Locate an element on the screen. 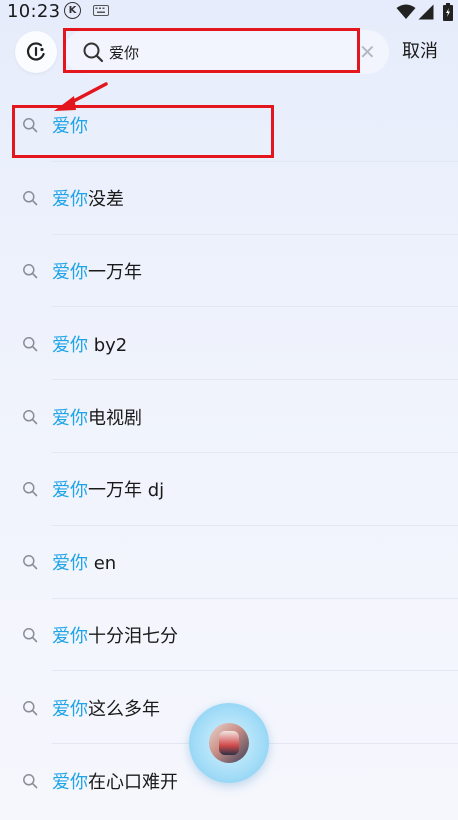 The width and height of the screenshot is (458, 820). suggestion-text: 爱你这么多年 is located at coordinates (106, 708).